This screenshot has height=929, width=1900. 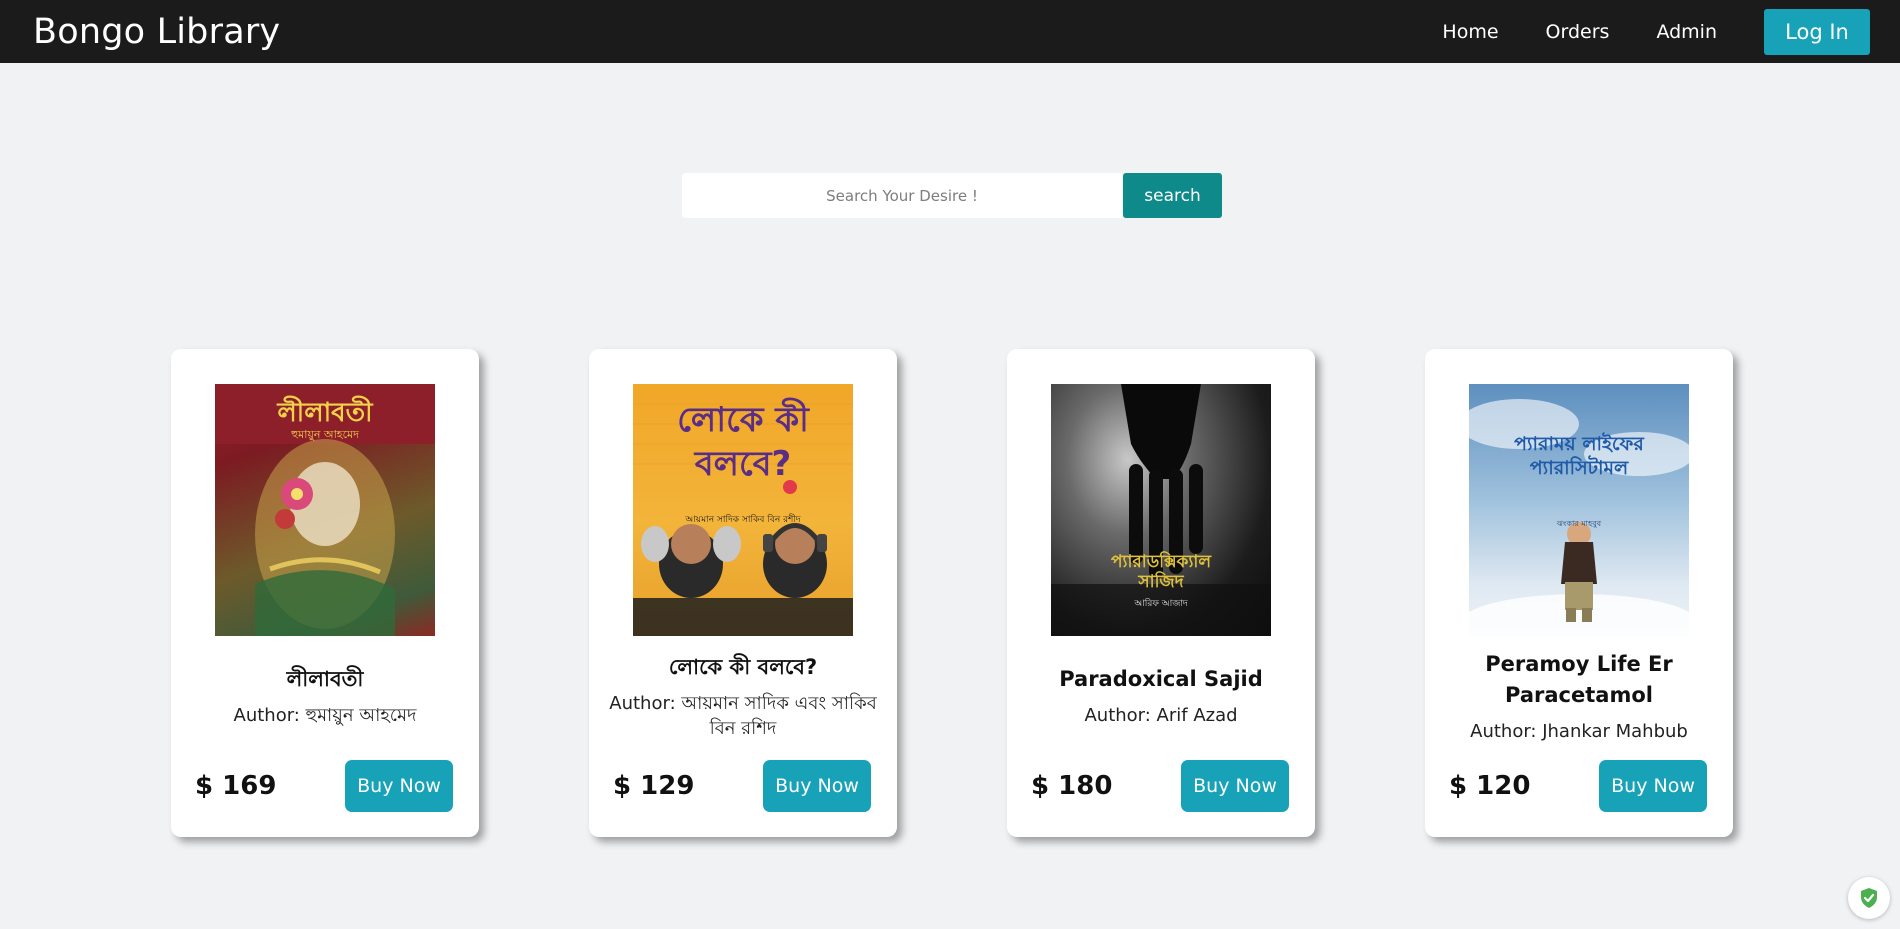 I want to click on cover-title: প্যারাময় লাইফের প্যারাসিটামল, so click(x=1579, y=456).